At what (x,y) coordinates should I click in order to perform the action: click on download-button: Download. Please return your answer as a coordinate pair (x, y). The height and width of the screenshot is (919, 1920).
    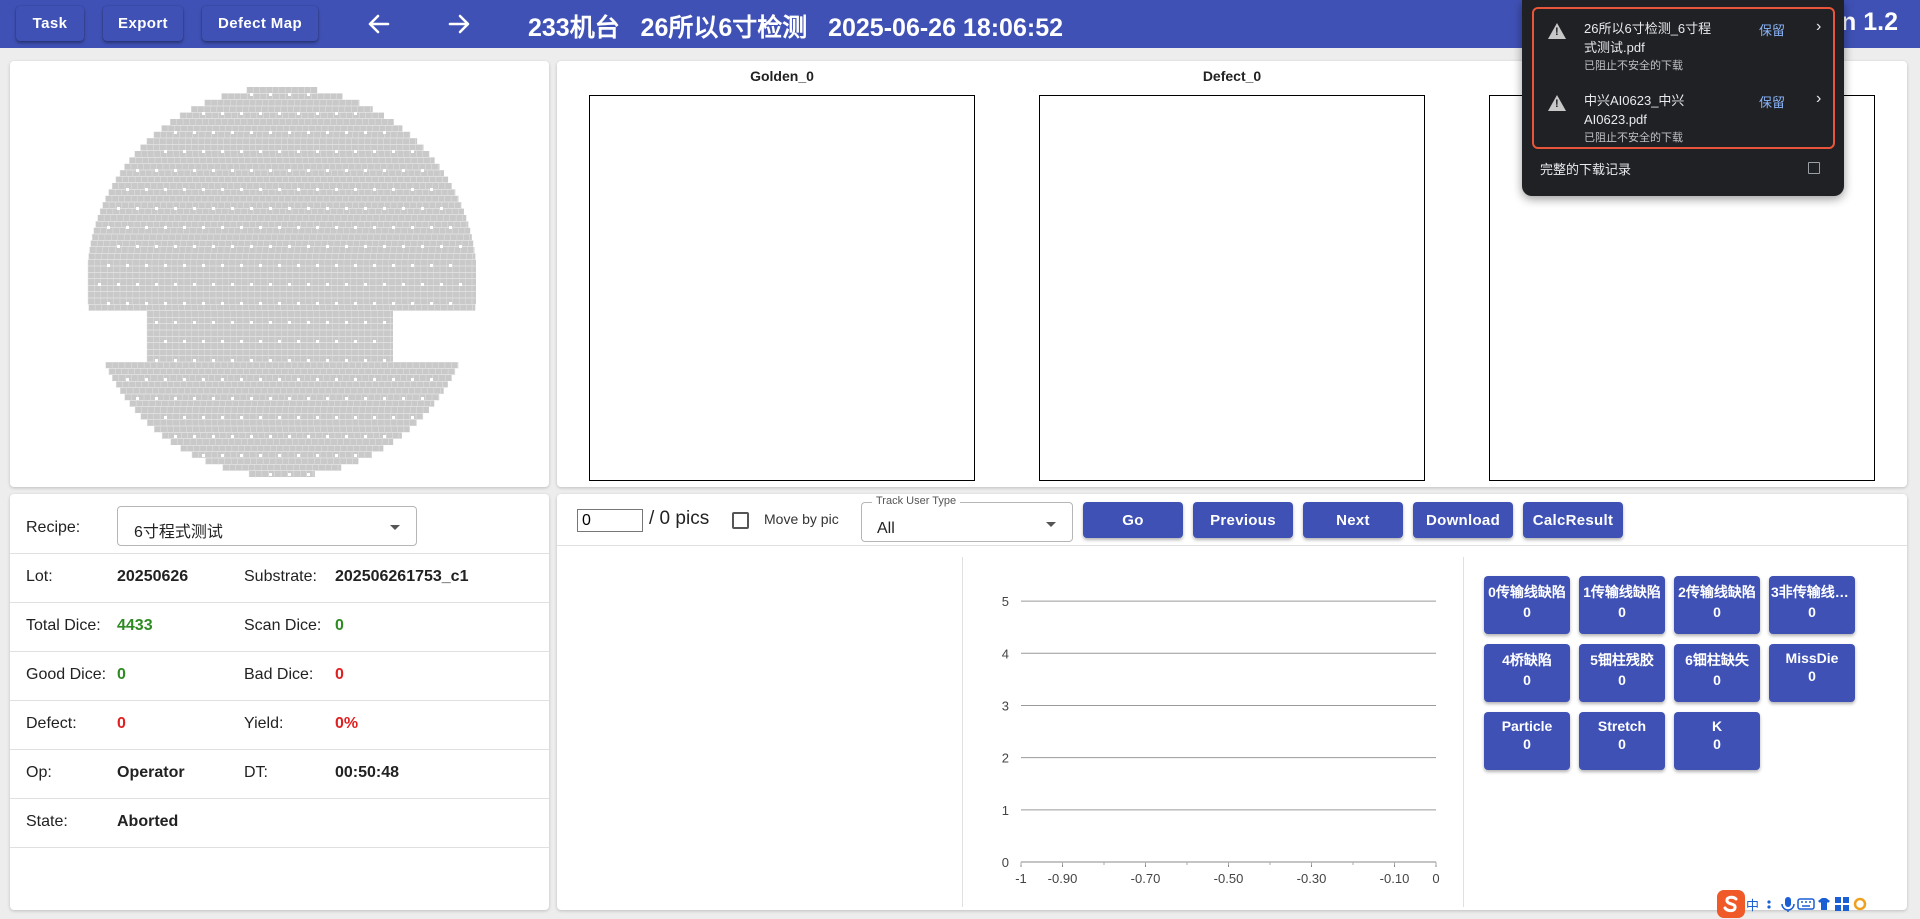
    Looking at the image, I should click on (1463, 520).